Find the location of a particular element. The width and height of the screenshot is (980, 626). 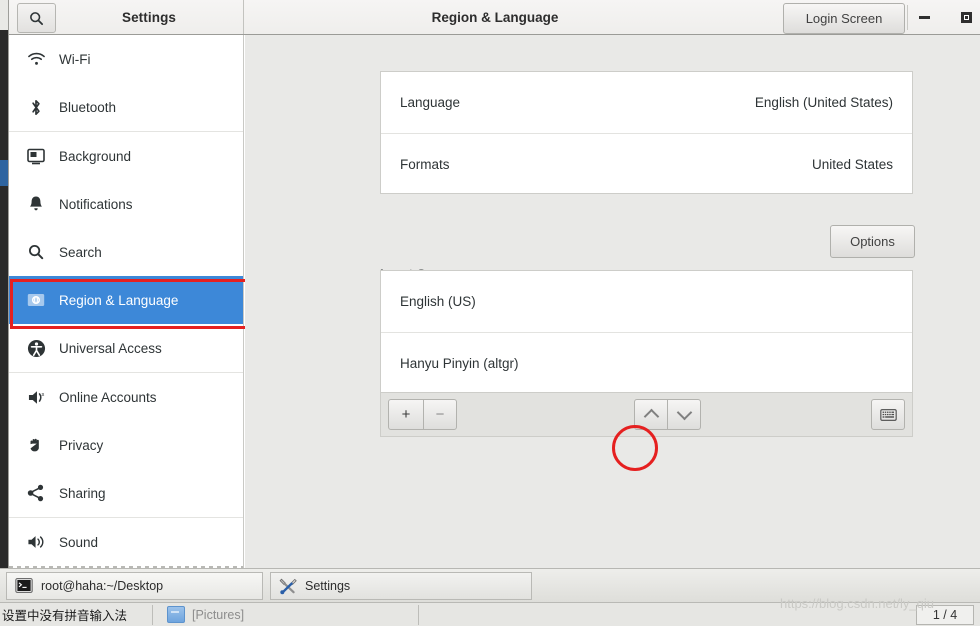

sidebar-item-label: Search is located at coordinates (80, 252).